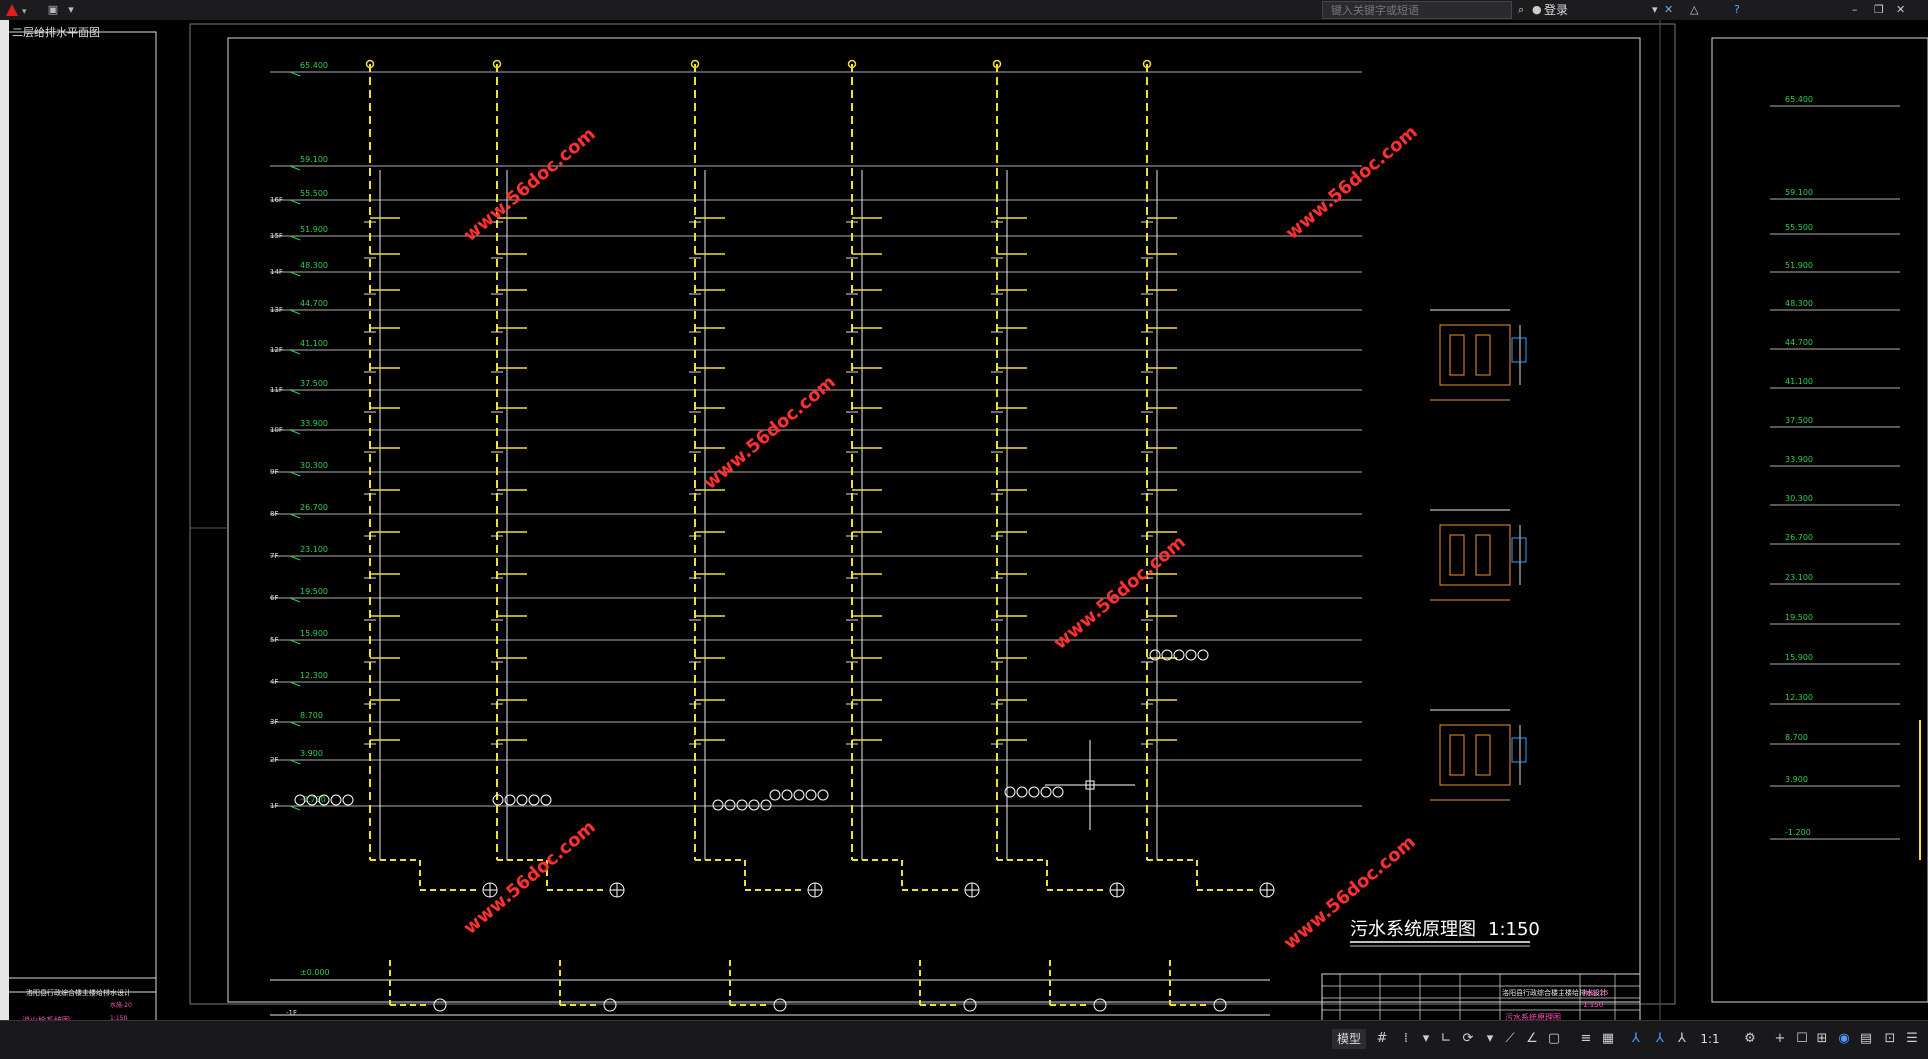  I want to click on customize-icon: ☰, so click(1912, 1039).